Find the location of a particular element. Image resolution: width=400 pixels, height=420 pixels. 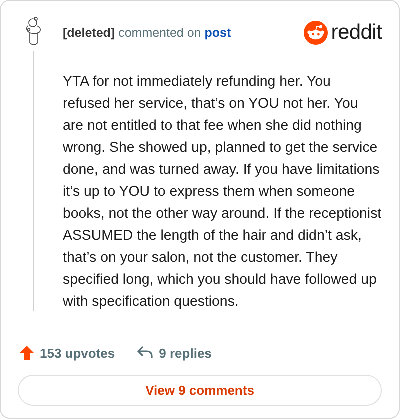

reply-arrow-icon is located at coordinates (145, 353).